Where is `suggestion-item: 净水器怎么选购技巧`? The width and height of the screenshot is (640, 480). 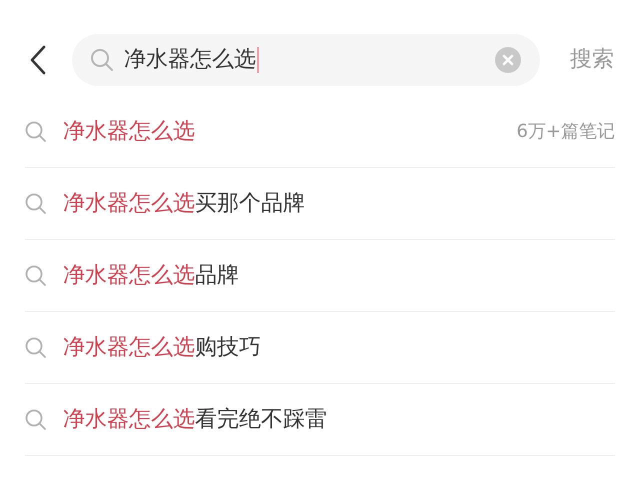
suggestion-item: 净水器怎么选购技巧 is located at coordinates (162, 347).